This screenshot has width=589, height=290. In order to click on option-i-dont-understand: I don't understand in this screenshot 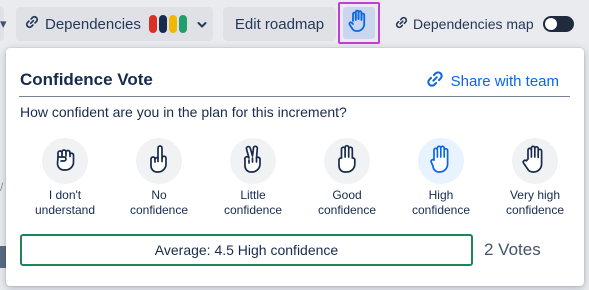, I will do `click(65, 178)`.